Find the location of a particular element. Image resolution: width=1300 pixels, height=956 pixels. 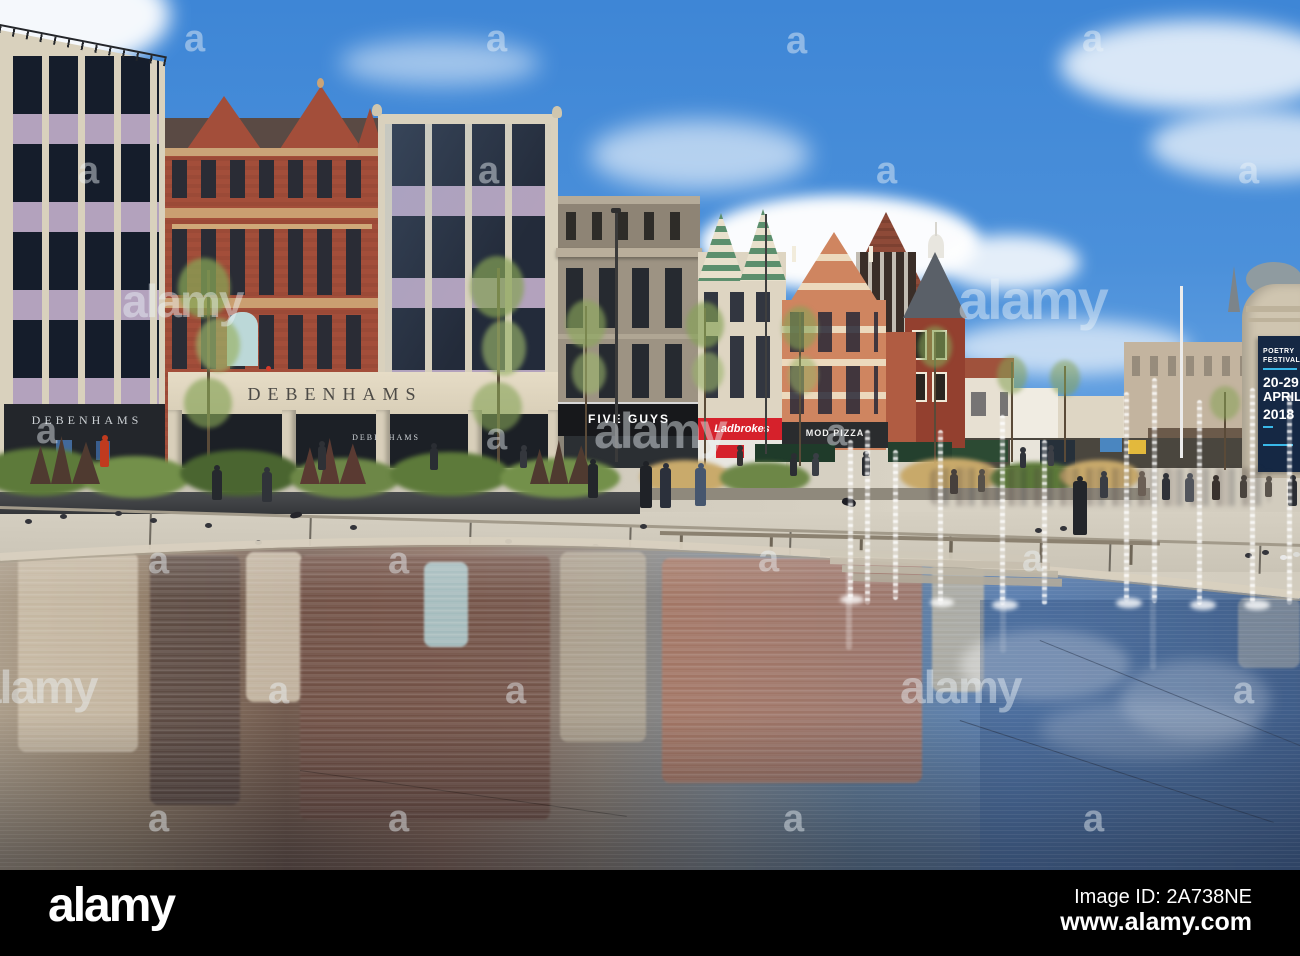

pool-curb is located at coordinates (650, 569).